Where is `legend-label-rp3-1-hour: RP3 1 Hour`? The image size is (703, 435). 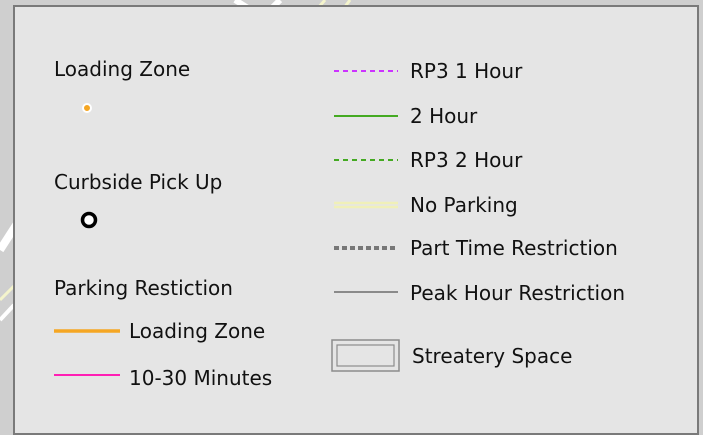 legend-label-rp3-1-hour: RP3 1 Hour is located at coordinates (466, 71).